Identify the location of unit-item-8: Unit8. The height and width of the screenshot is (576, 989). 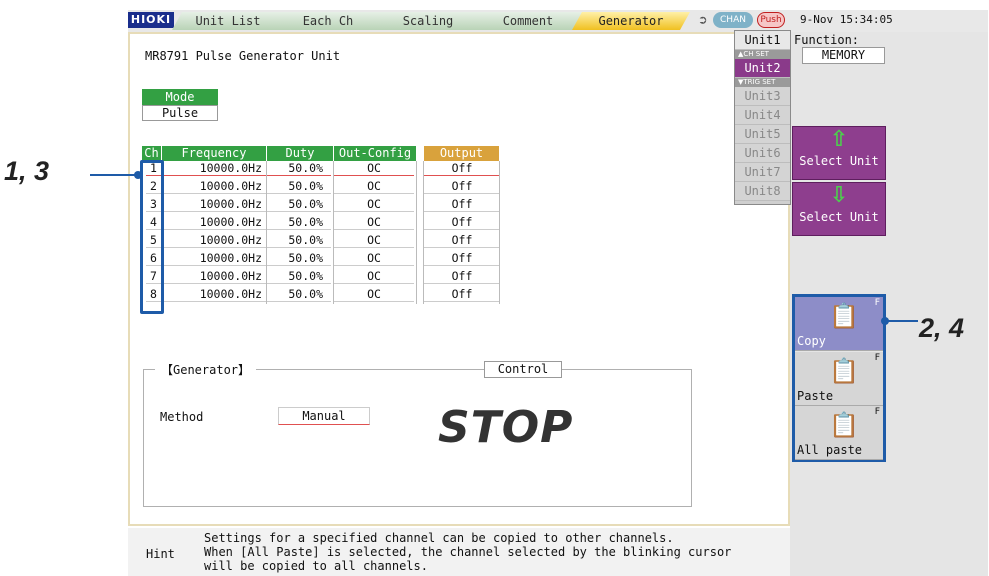
(762, 191).